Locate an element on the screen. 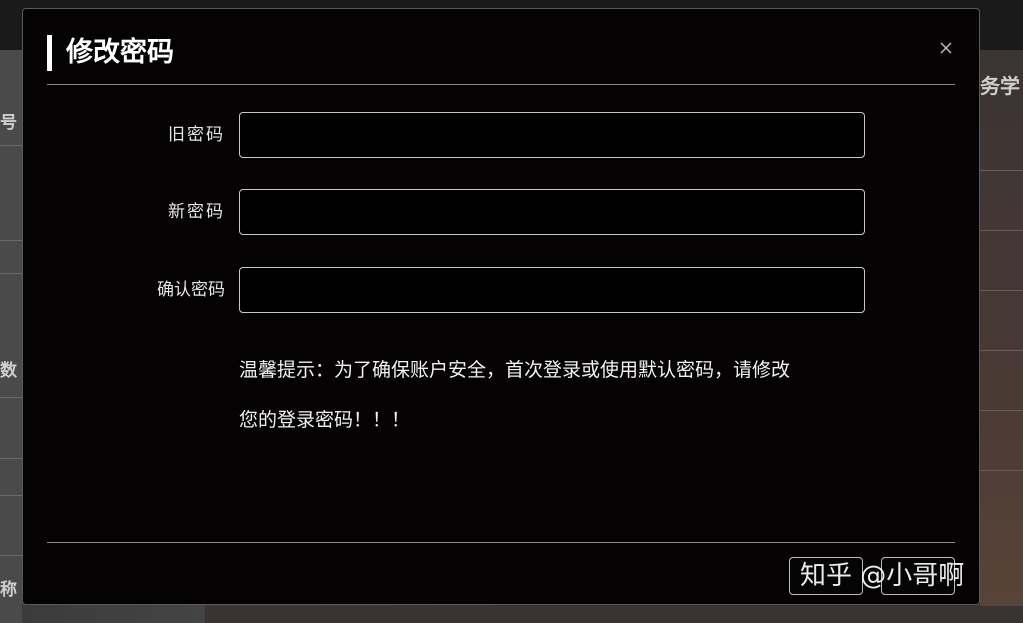 This screenshot has width=1023, height=623. background-column-header: 称 is located at coordinates (8, 590).